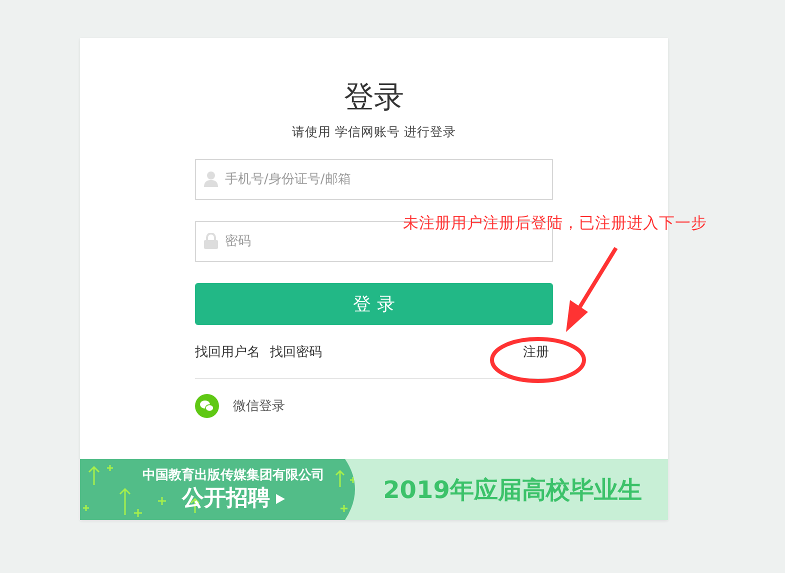 This screenshot has width=785, height=573. I want to click on login-subtitle: 请使用 学信网账号 进行登录, so click(374, 132).